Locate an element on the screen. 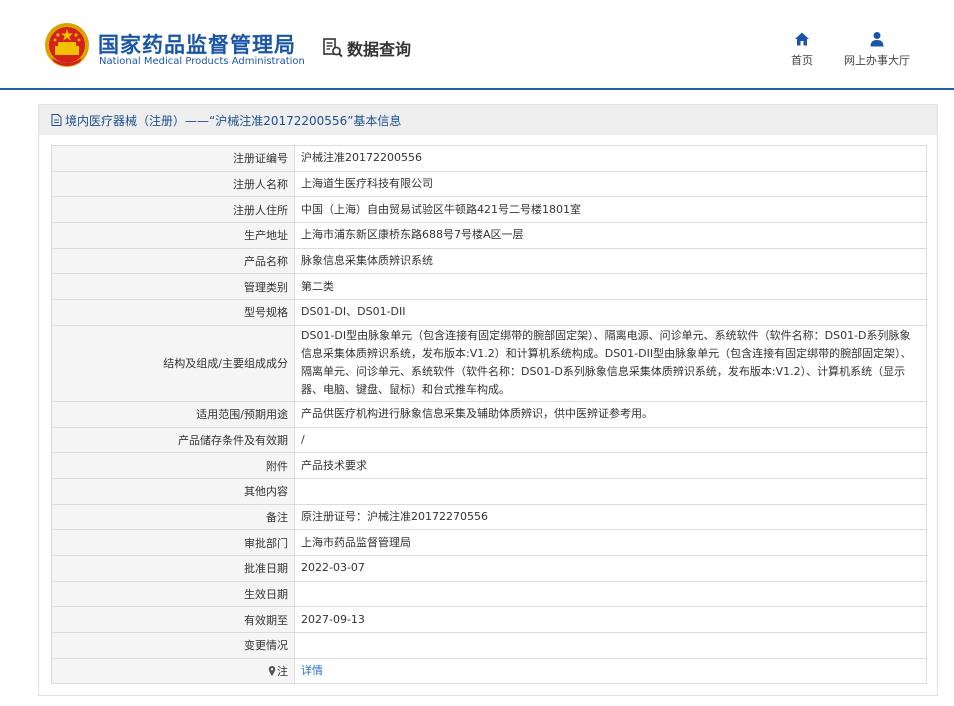 Image resolution: width=954 pixels, height=706 pixels. pin-icon is located at coordinates (272, 671).